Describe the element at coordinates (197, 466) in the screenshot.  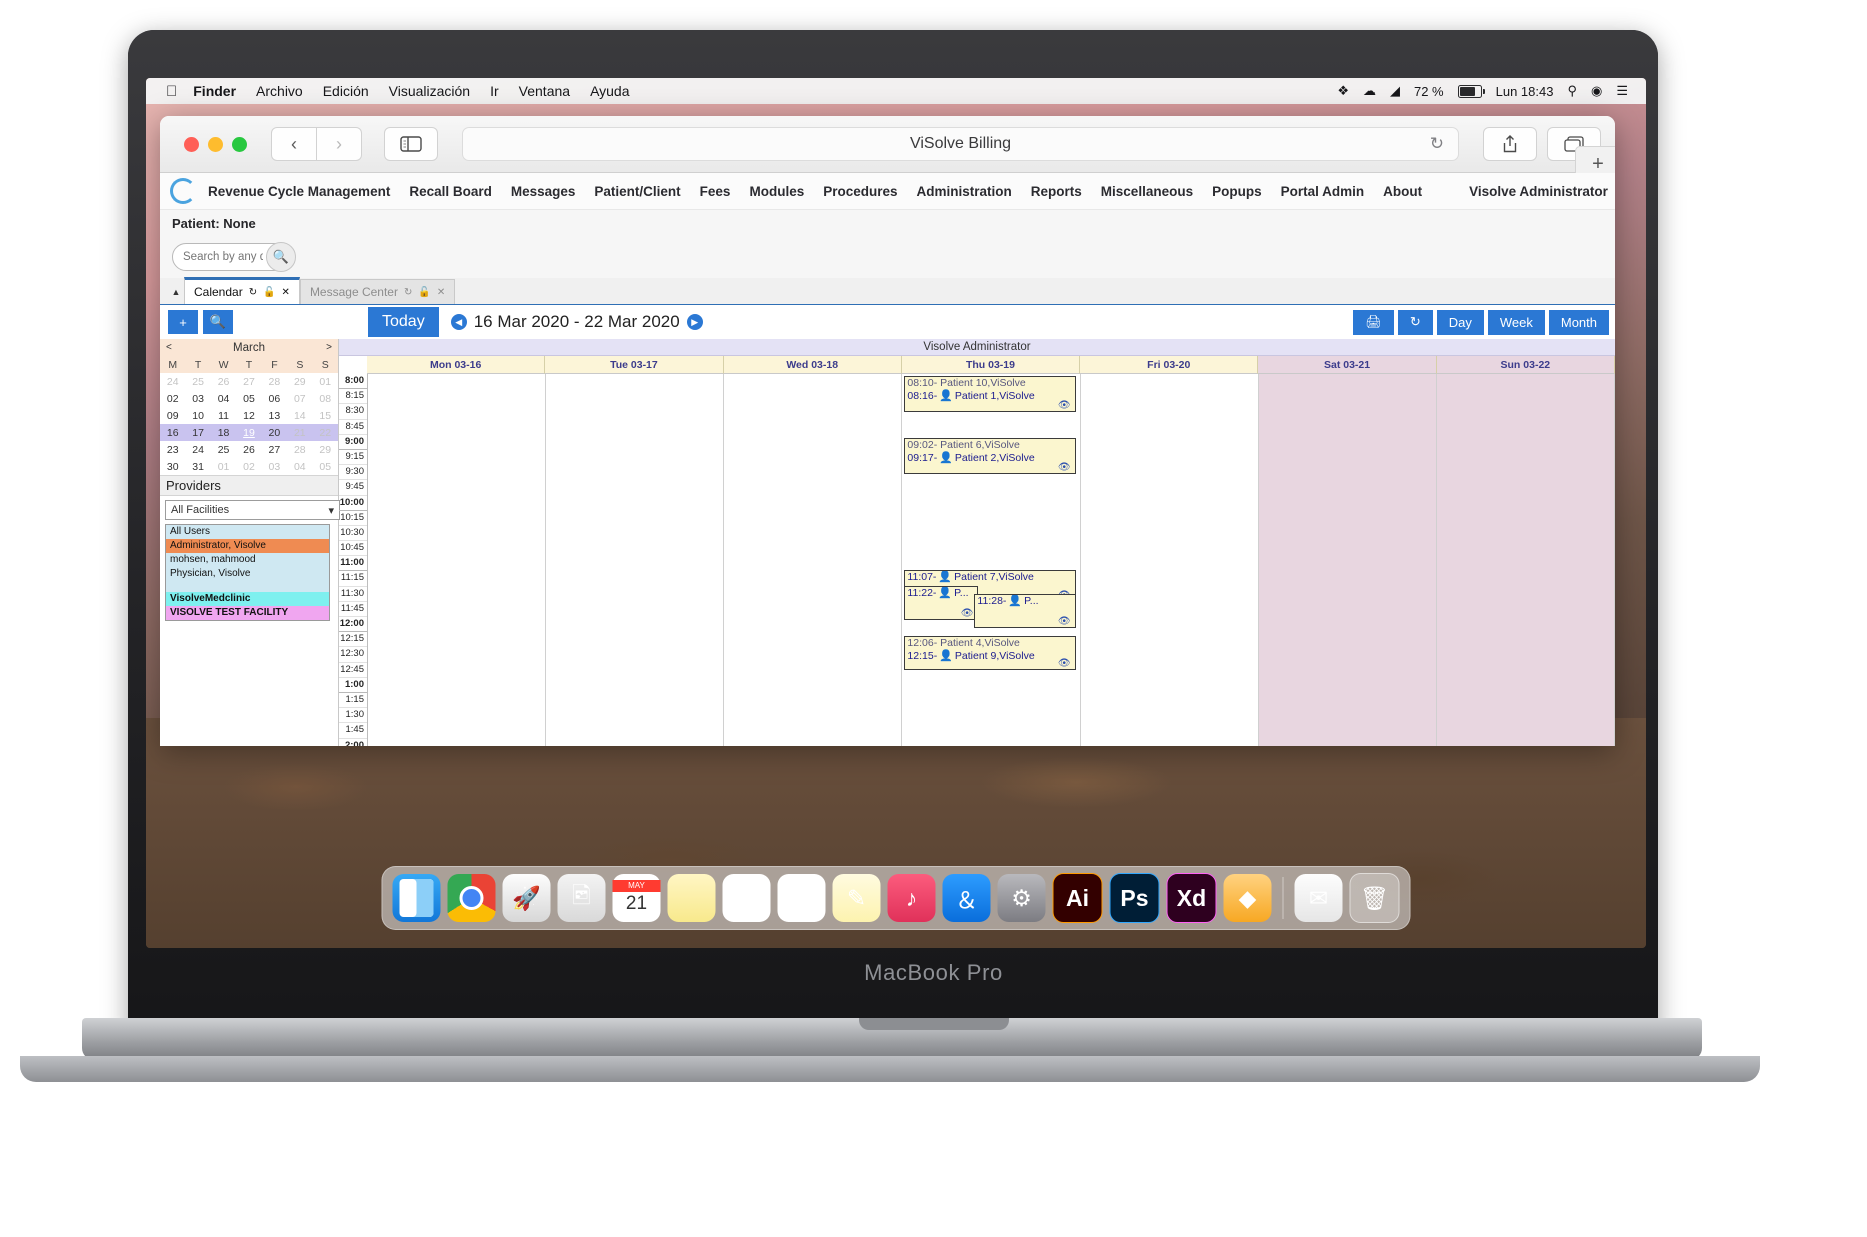
I see `mini-cal-day: 31` at that location.